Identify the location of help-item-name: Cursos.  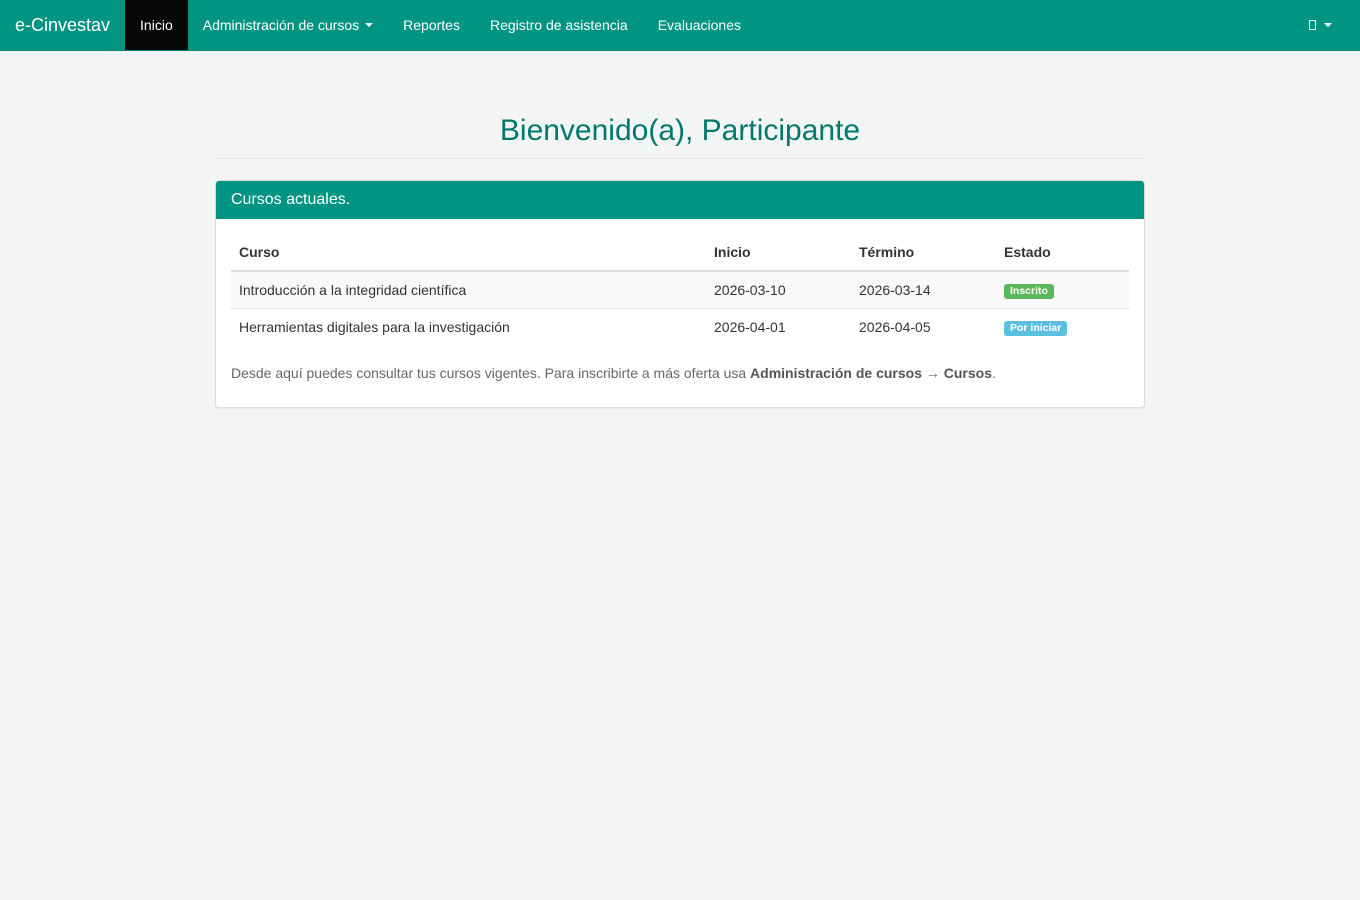
(967, 373).